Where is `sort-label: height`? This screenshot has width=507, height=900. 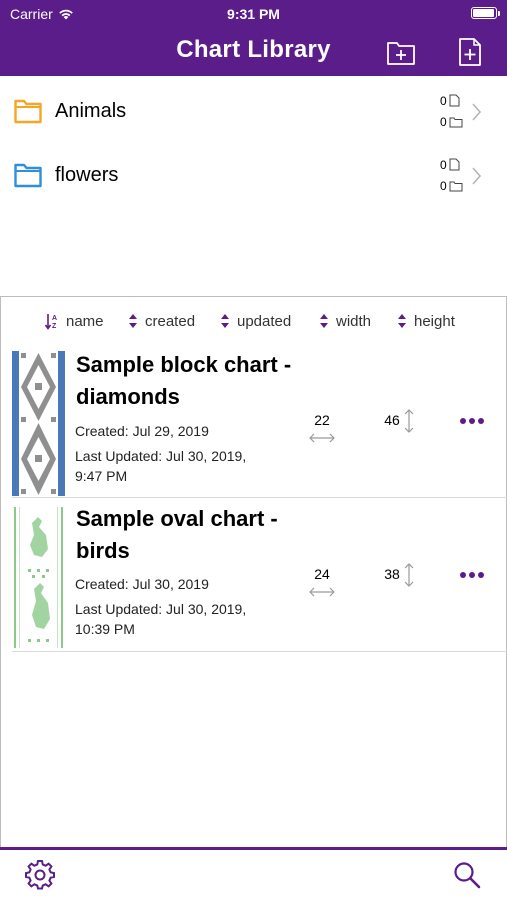 sort-label: height is located at coordinates (434, 321).